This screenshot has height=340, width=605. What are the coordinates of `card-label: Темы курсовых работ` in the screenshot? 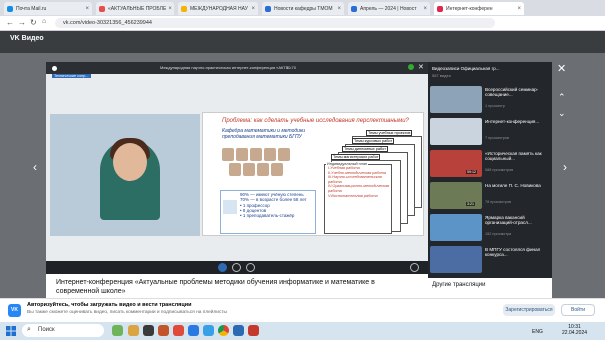 It's located at (373, 141).